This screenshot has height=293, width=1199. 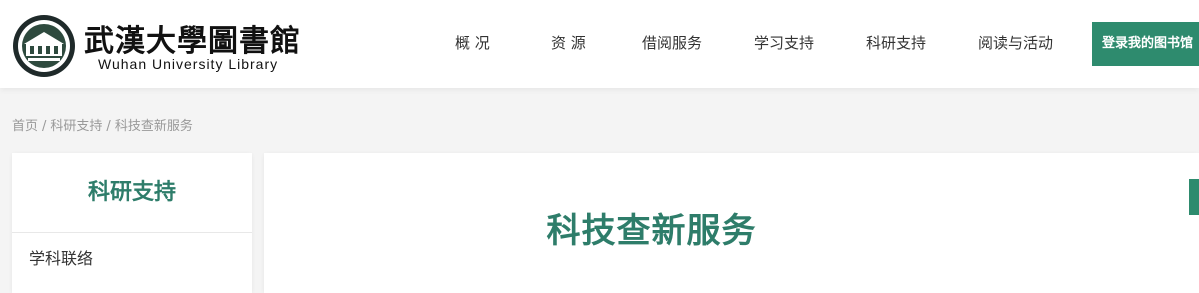 What do you see at coordinates (568, 42) in the screenshot?
I see `nav-item-resources: 资 源` at bounding box center [568, 42].